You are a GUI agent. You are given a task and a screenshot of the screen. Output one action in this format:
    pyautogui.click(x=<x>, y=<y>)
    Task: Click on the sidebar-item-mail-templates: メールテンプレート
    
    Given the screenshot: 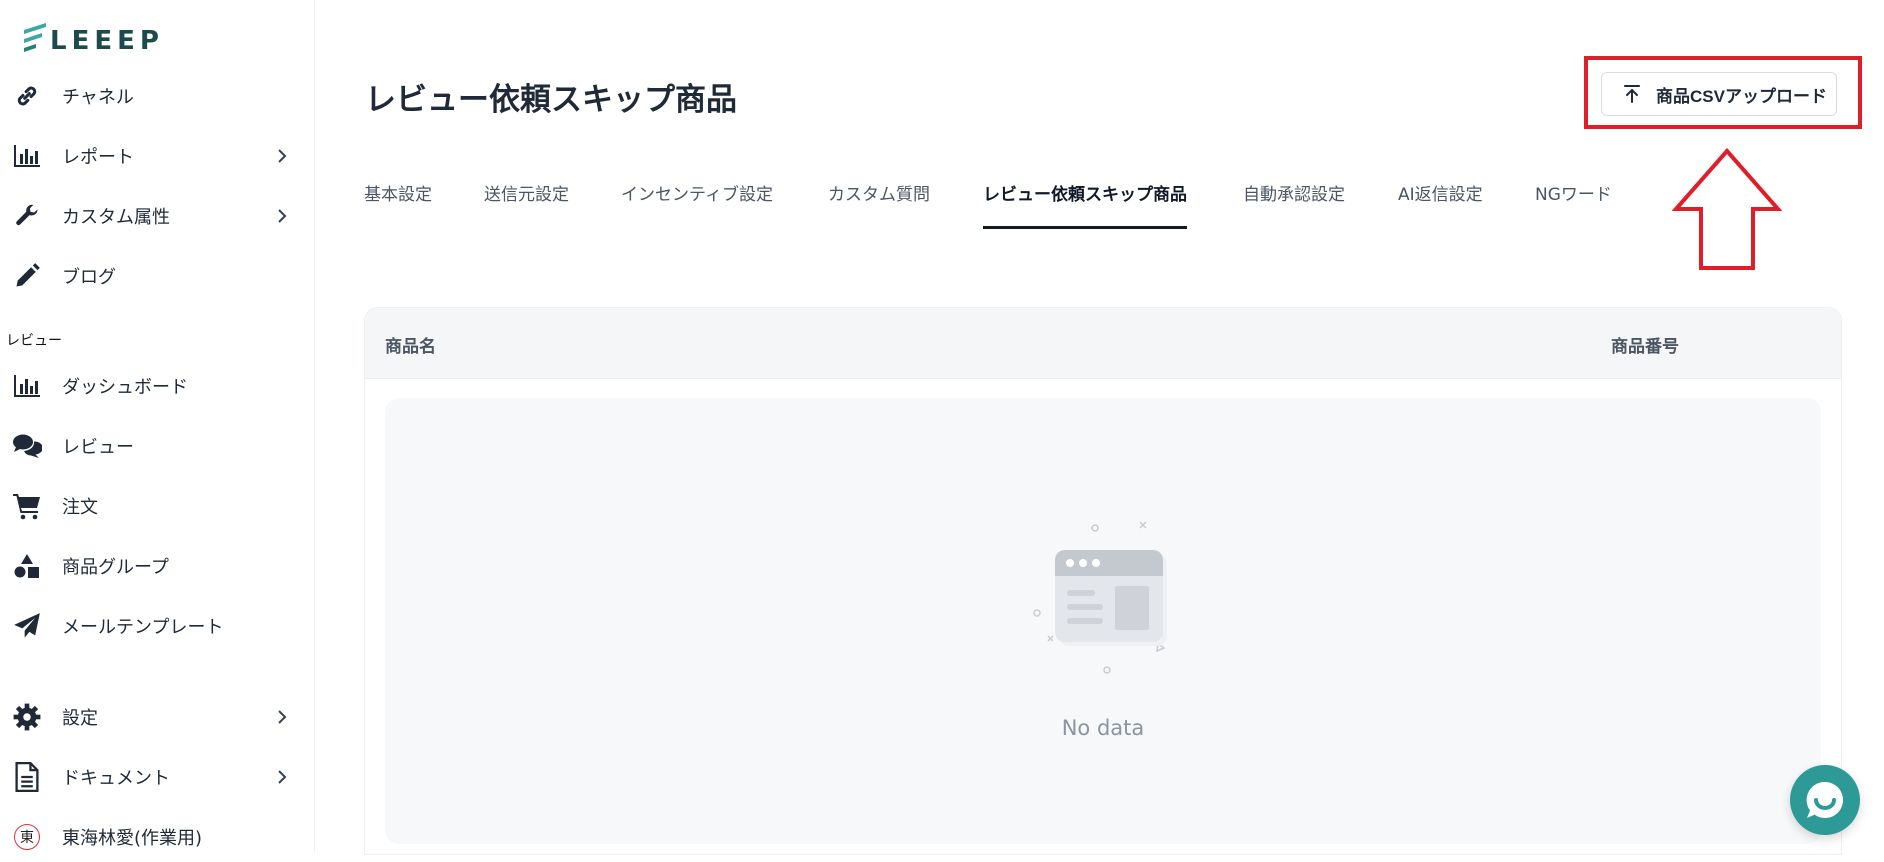 What is the action you would take?
    pyautogui.click(x=157, y=626)
    